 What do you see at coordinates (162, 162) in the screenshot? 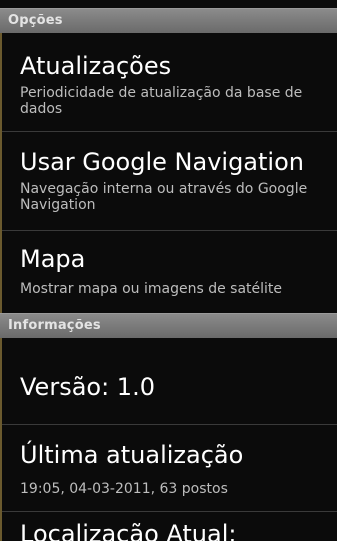
I see `pref-title: Usar Google Navigation` at bounding box center [162, 162].